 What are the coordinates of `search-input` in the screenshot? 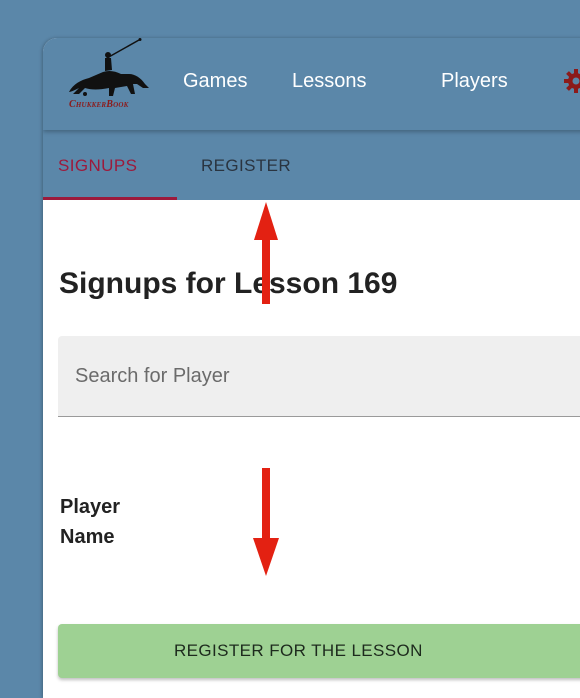 It's located at (315, 376).